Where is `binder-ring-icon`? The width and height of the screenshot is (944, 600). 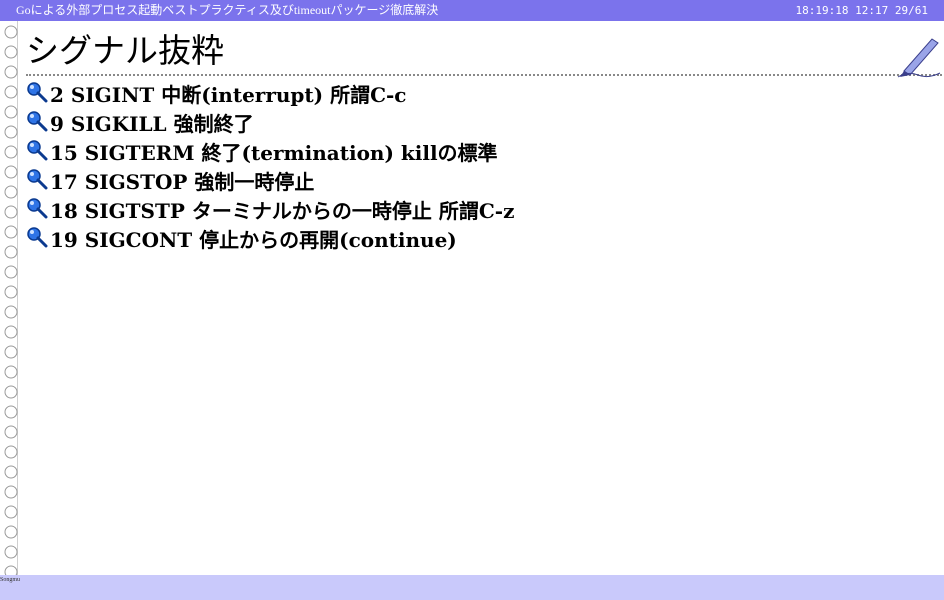 binder-ring-icon is located at coordinates (11, 300).